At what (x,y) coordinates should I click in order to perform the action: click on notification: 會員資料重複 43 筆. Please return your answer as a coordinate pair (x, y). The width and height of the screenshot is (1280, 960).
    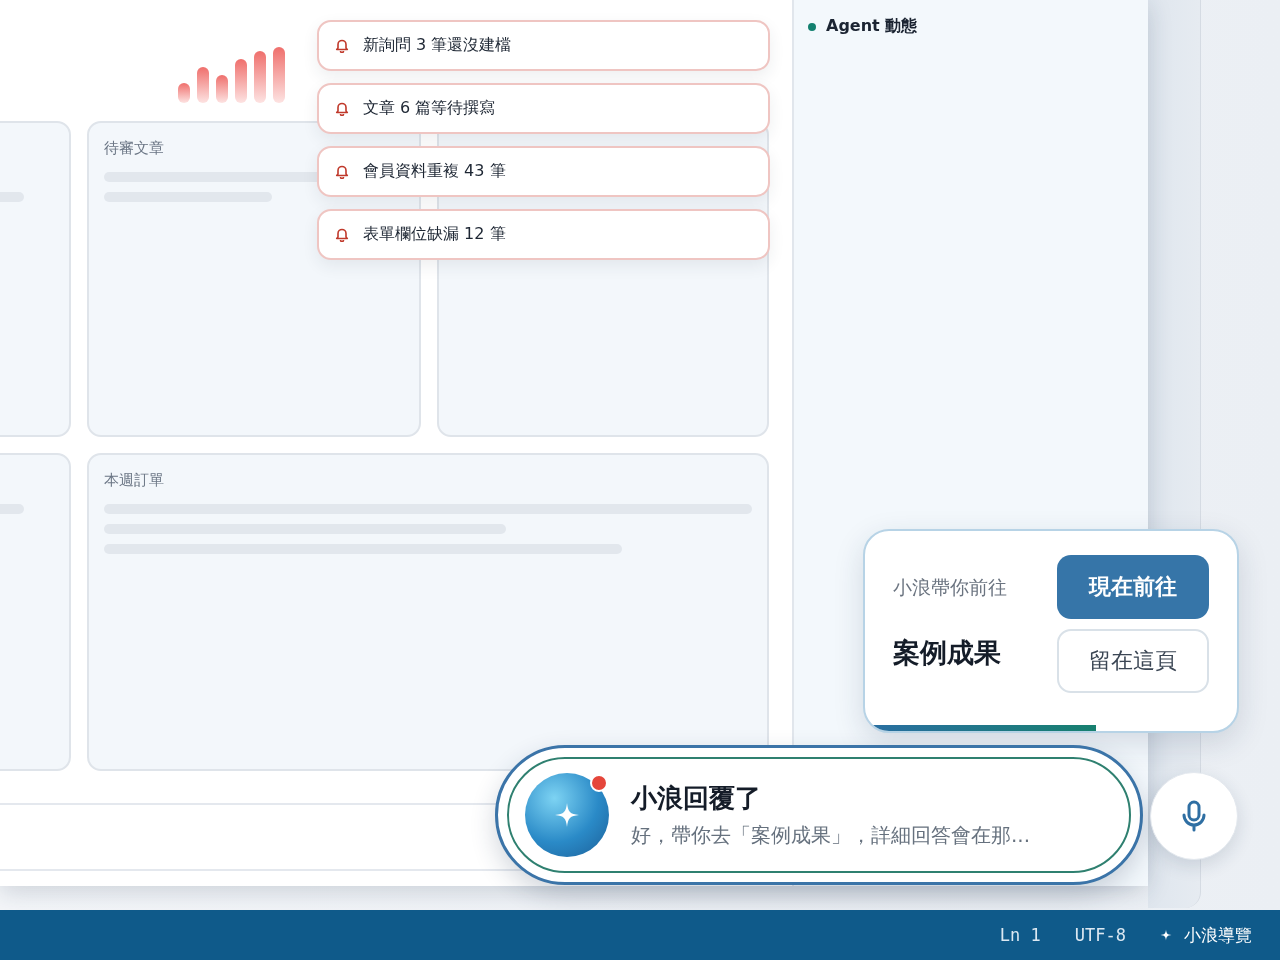
    Looking at the image, I should click on (543, 171).